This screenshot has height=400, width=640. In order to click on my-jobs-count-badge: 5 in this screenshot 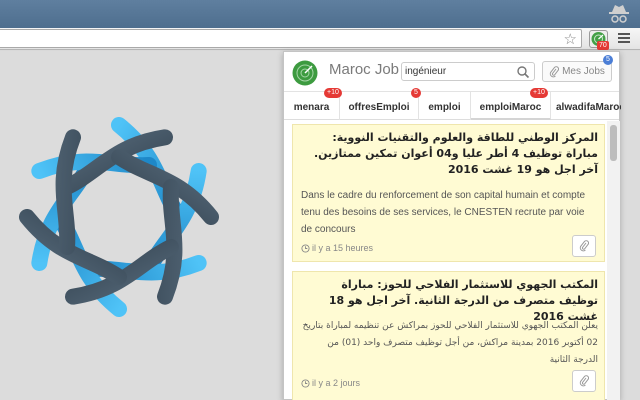, I will do `click(608, 60)`.